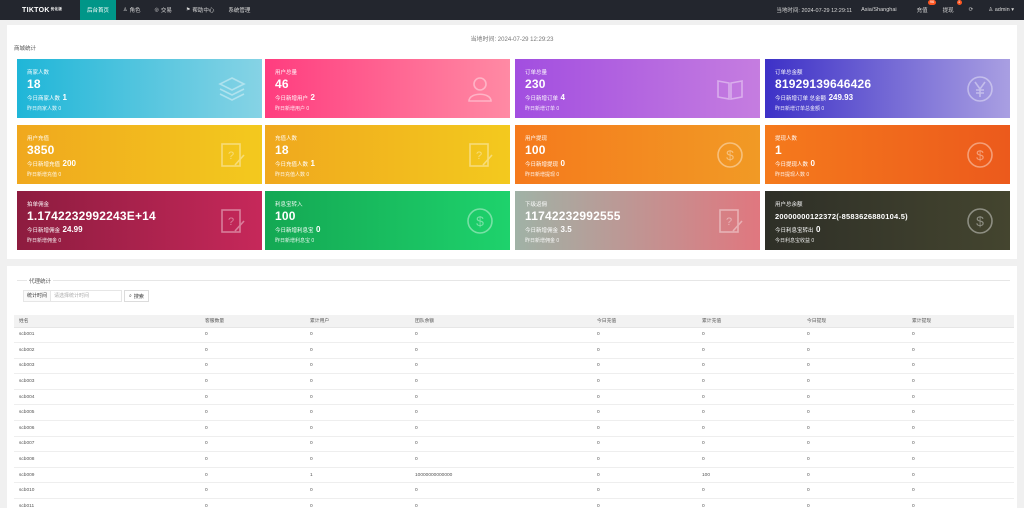 The width and height of the screenshot is (1024, 508). What do you see at coordinates (136, 296) in the screenshot?
I see `search-button: ⌕ 搜索` at bounding box center [136, 296].